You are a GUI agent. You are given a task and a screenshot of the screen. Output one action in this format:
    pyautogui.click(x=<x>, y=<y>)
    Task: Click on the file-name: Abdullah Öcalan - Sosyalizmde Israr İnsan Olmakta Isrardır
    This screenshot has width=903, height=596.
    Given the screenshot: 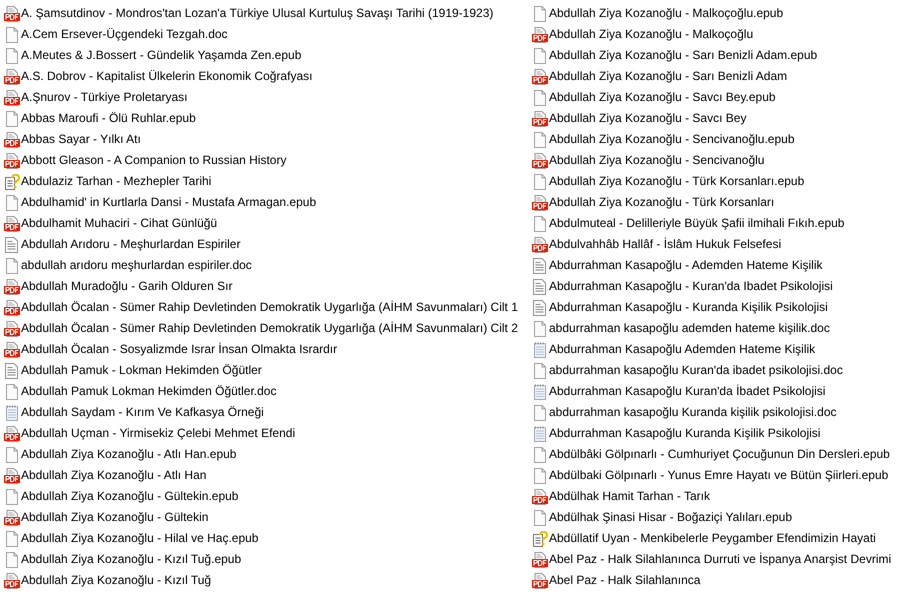 What is the action you would take?
    pyautogui.click(x=179, y=349)
    